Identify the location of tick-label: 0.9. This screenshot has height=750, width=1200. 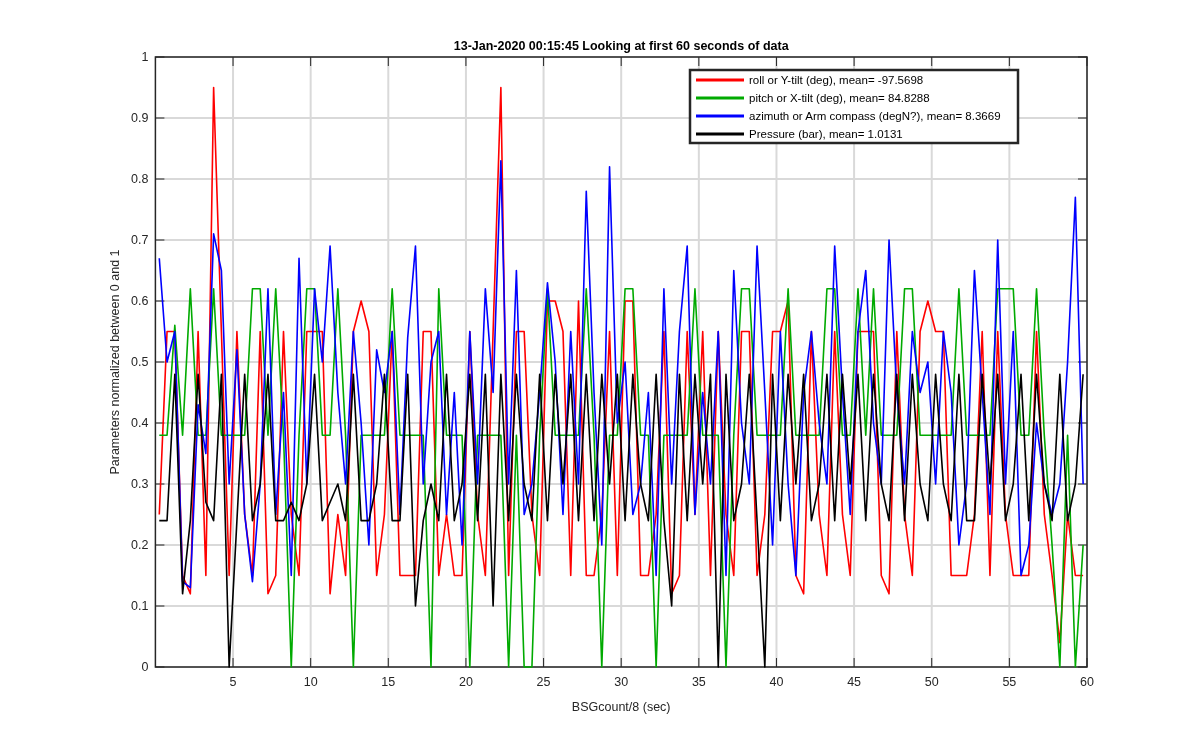
(140, 118).